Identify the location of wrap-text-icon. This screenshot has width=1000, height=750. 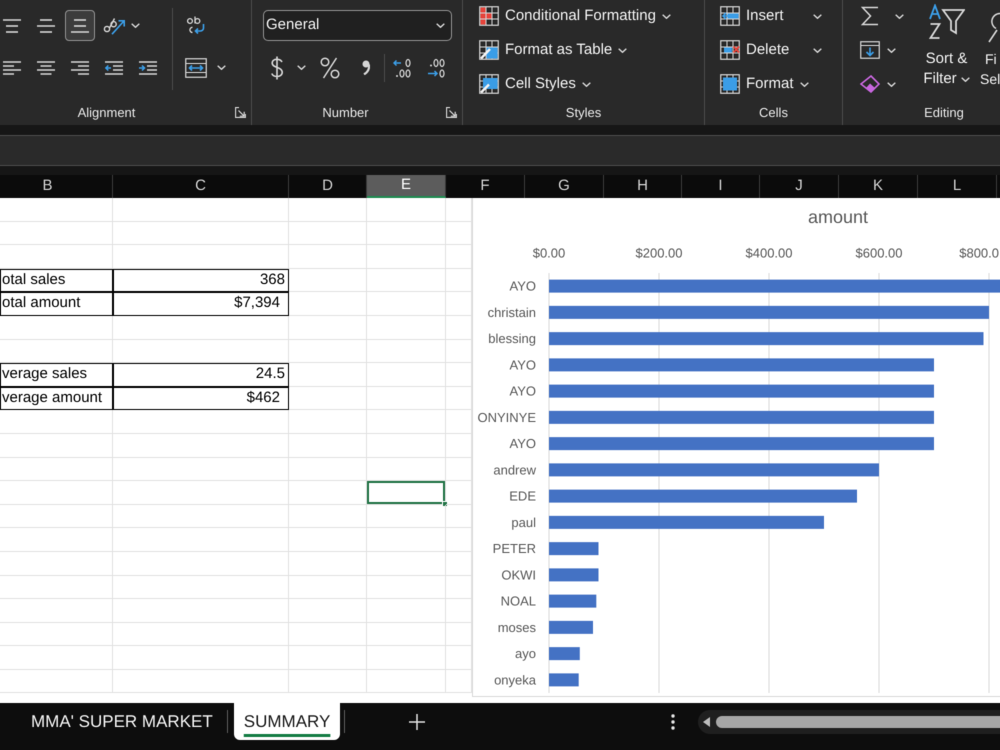
(196, 25).